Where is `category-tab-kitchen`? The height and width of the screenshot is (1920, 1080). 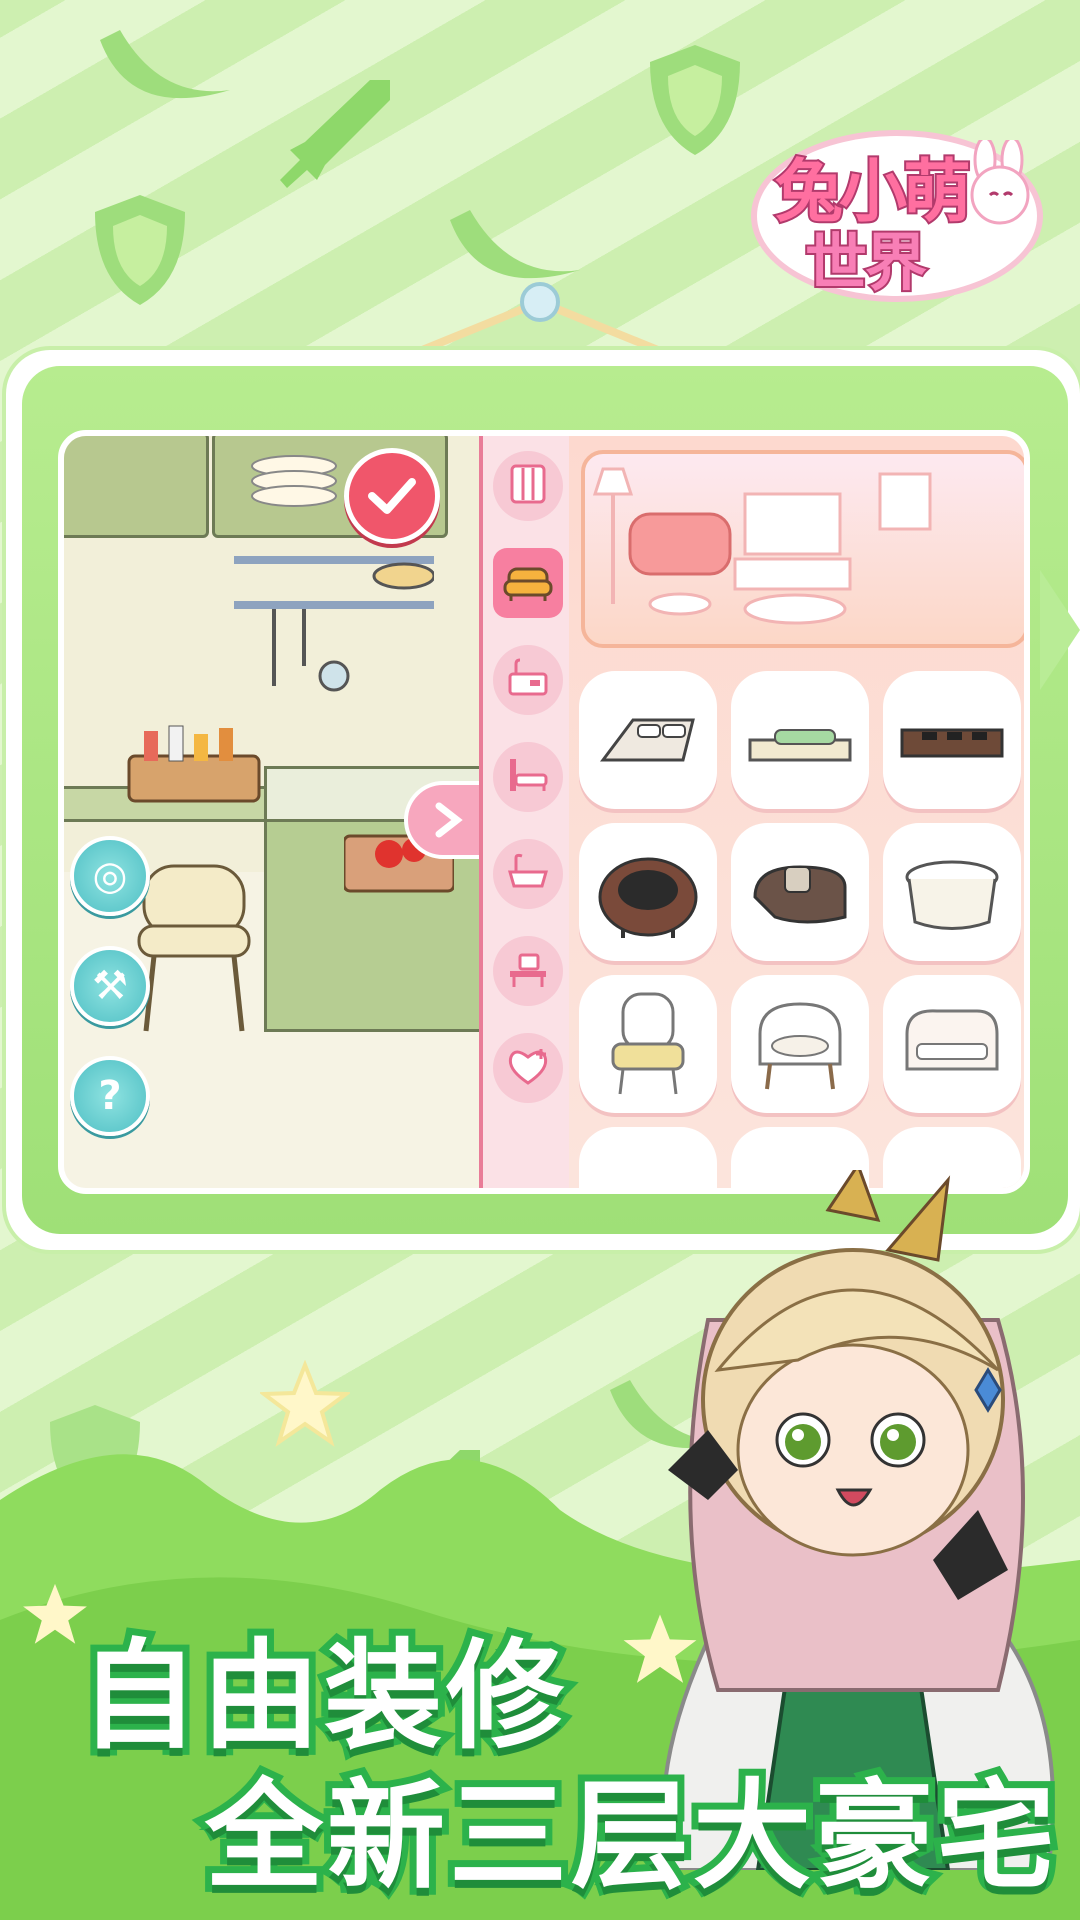
category-tab-kitchen is located at coordinates (528, 680).